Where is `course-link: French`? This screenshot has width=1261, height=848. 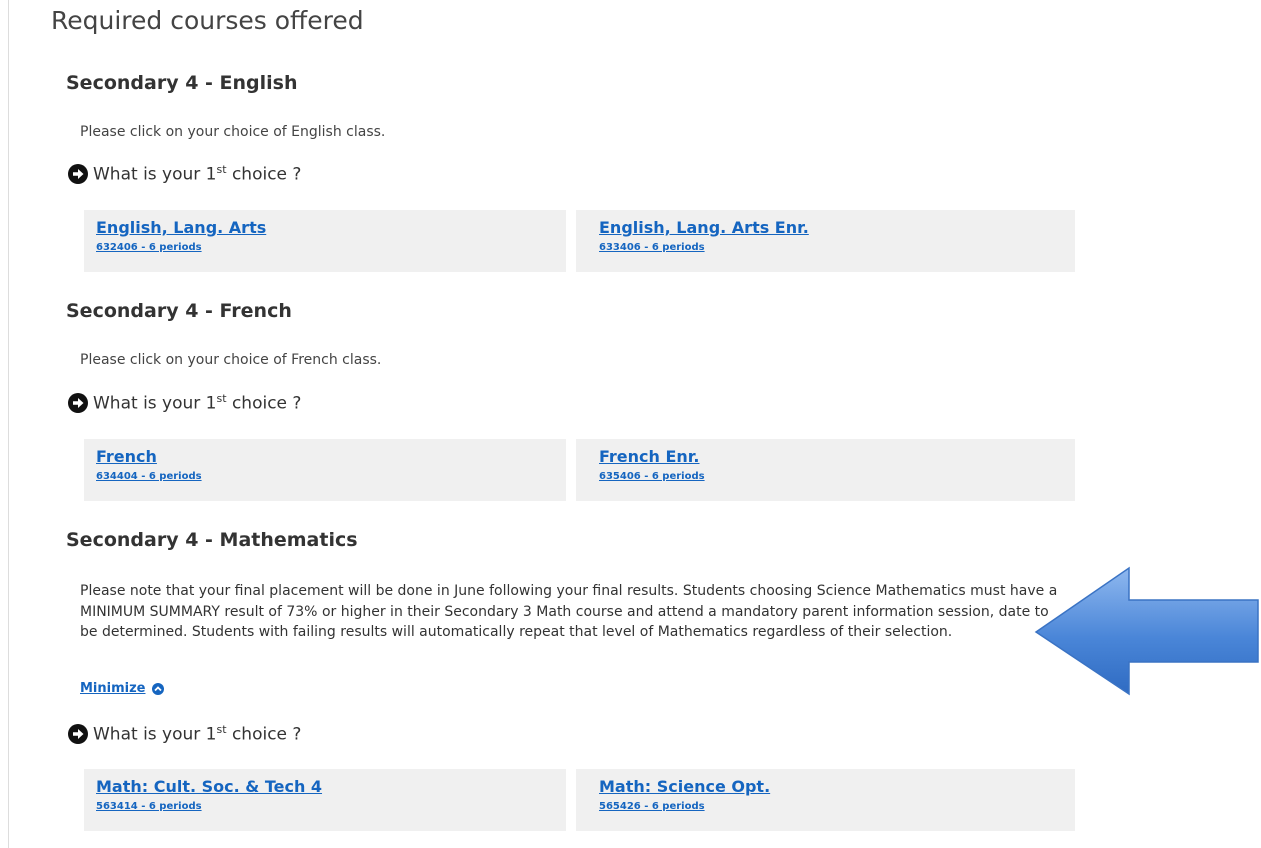
course-link: French is located at coordinates (331, 457).